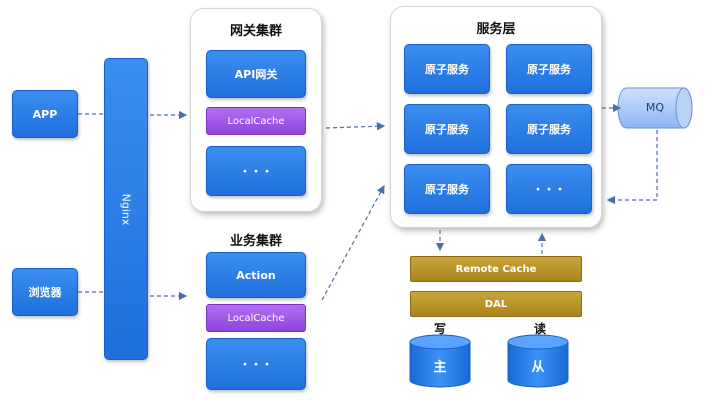 The image size is (720, 400). I want to click on arrow-business-service, so click(353, 242).